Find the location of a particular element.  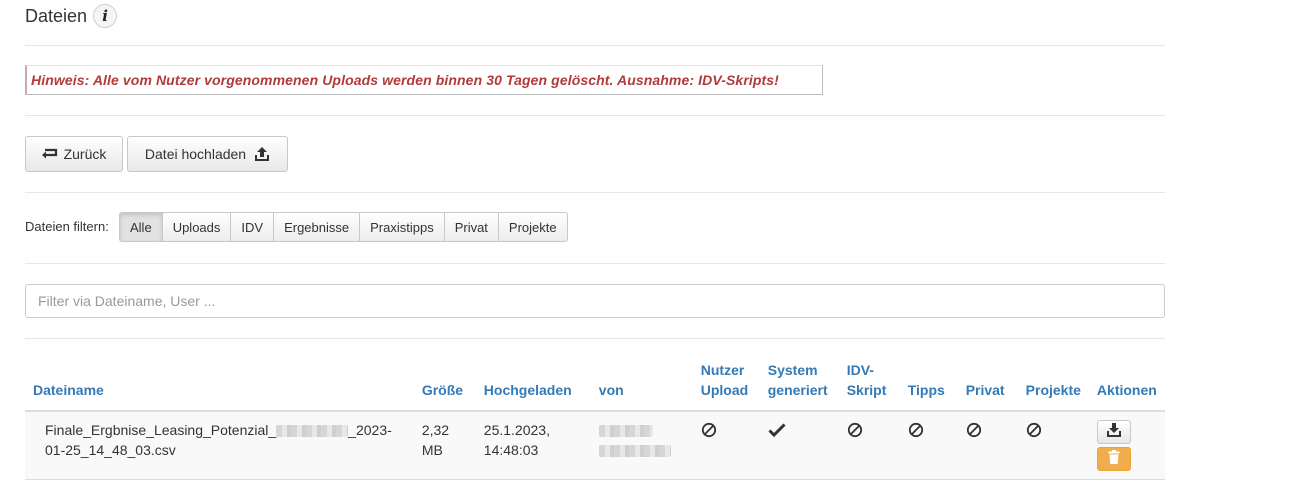

filter-results-button: Ergebnisse is located at coordinates (317, 227).